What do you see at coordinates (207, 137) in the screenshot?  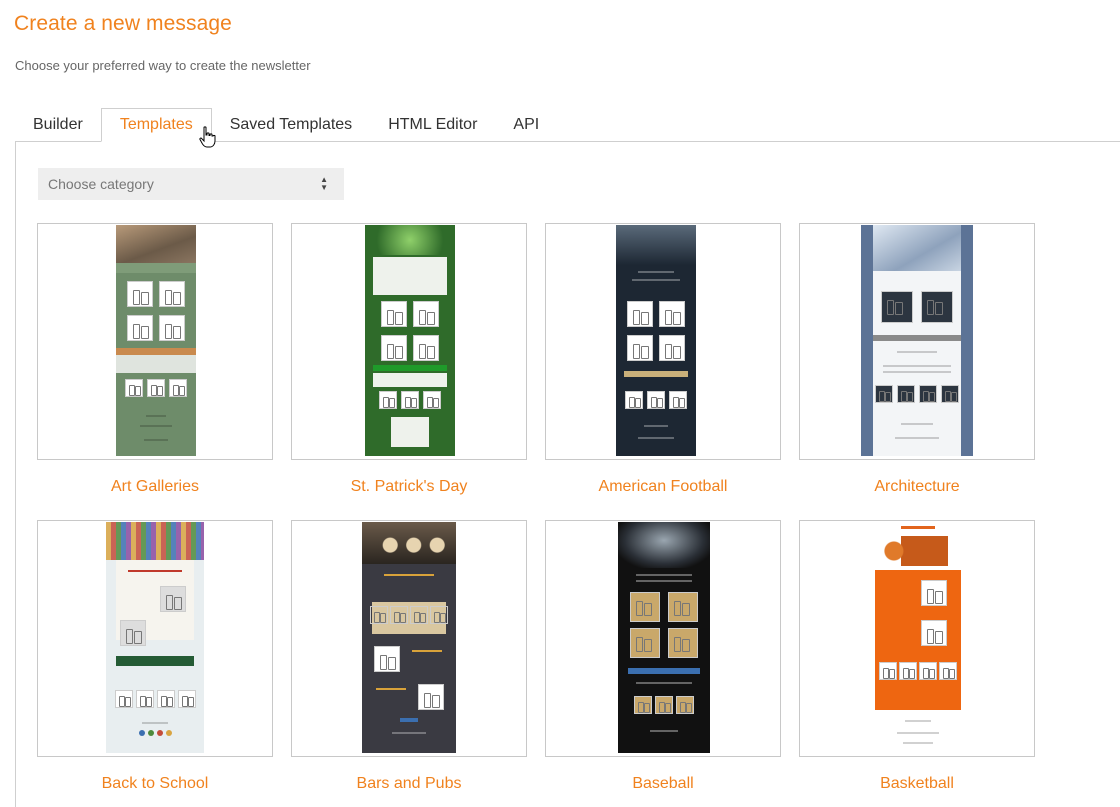 I see `hand-pointer-cursor-icon` at bounding box center [207, 137].